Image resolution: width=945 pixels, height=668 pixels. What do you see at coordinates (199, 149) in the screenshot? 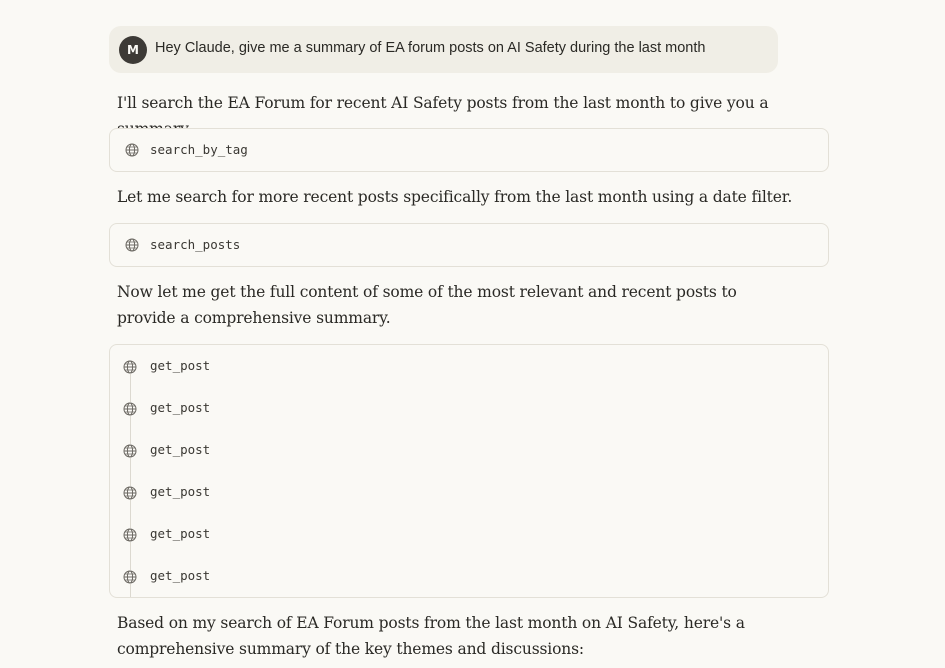
I see `tool-name: search_by_tag` at bounding box center [199, 149].